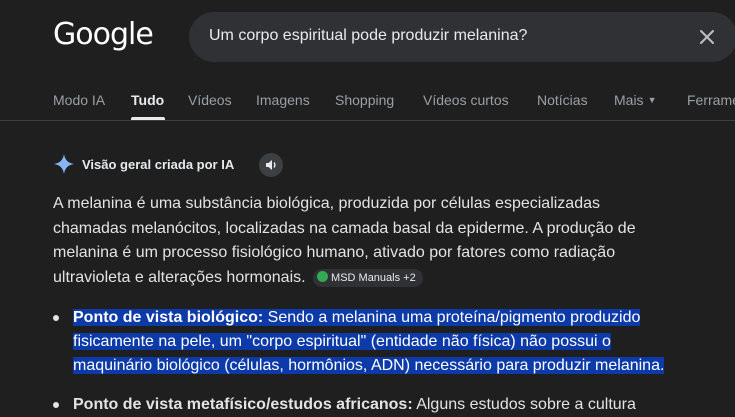  Describe the element at coordinates (64, 164) in the screenshot. I see `sparkle-icon` at that location.